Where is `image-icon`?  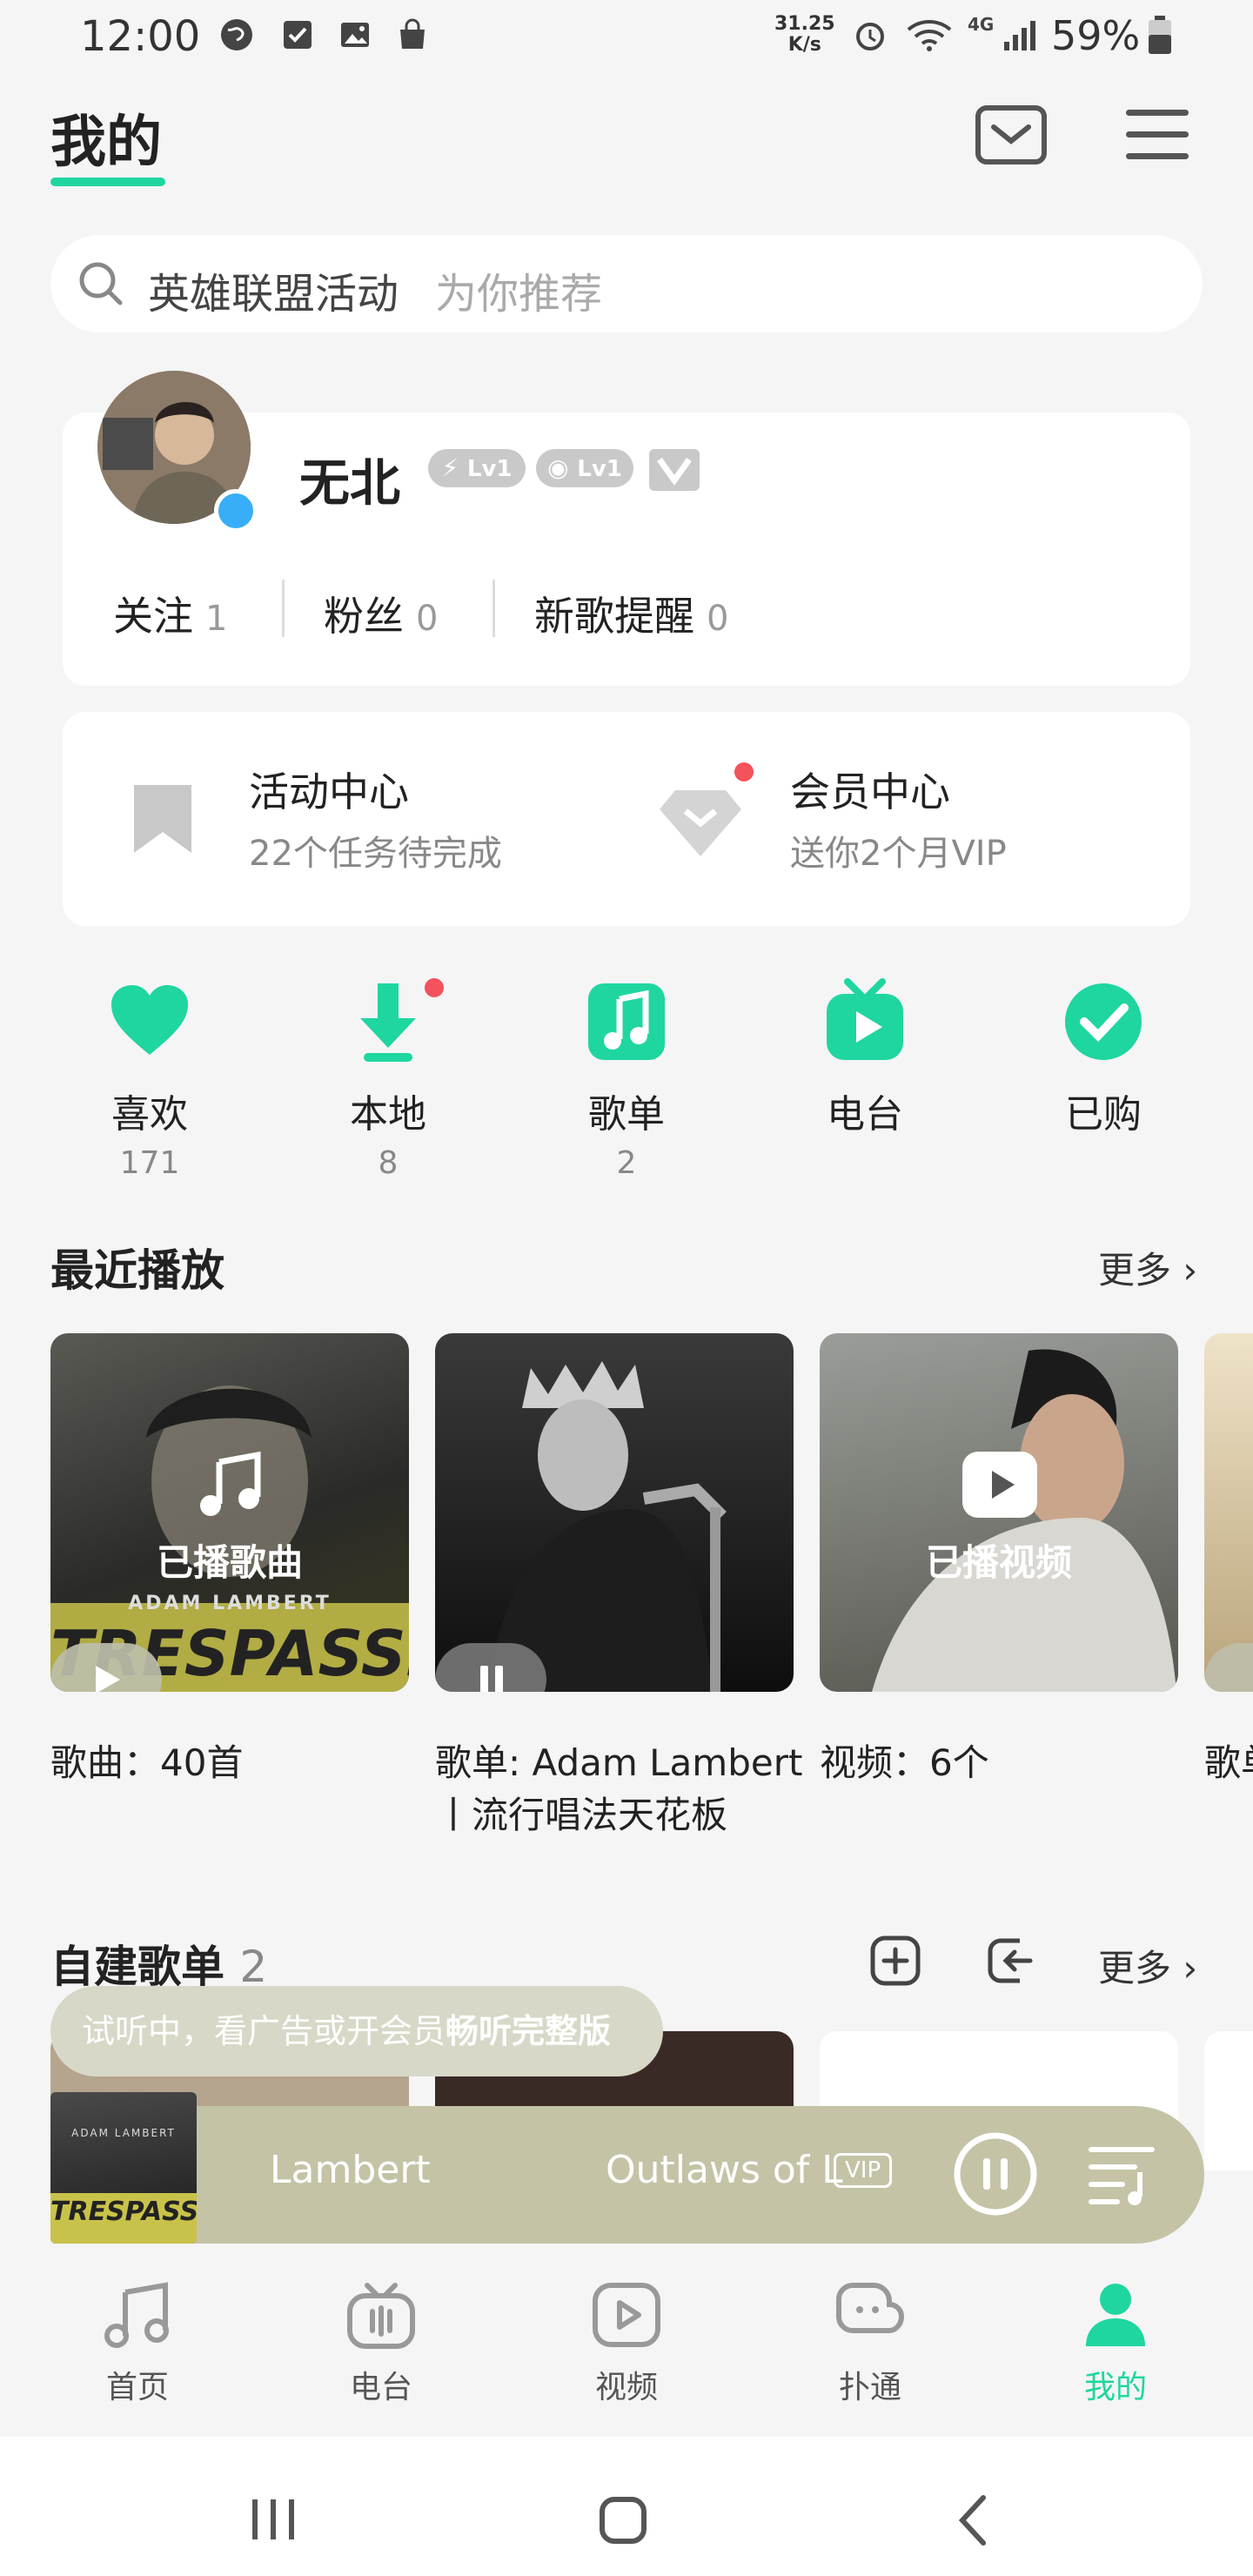
image-icon is located at coordinates (355, 35).